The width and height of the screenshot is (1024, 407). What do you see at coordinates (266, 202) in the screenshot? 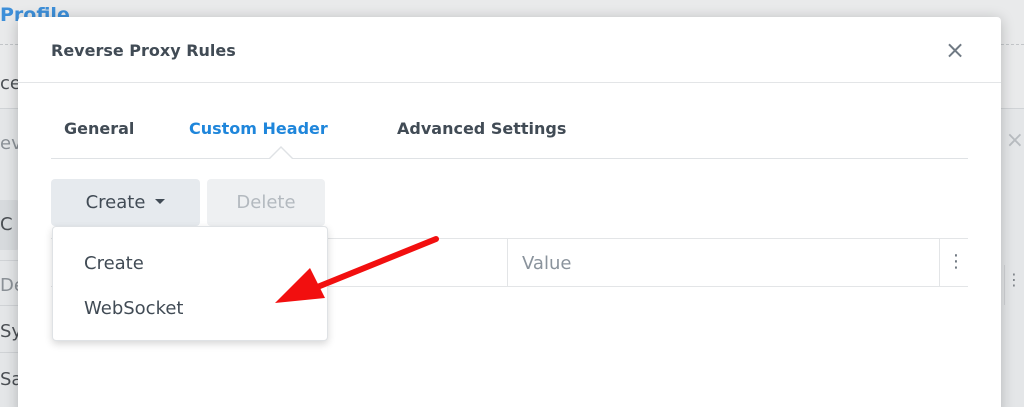
I see `delete-button: Delete` at bounding box center [266, 202].